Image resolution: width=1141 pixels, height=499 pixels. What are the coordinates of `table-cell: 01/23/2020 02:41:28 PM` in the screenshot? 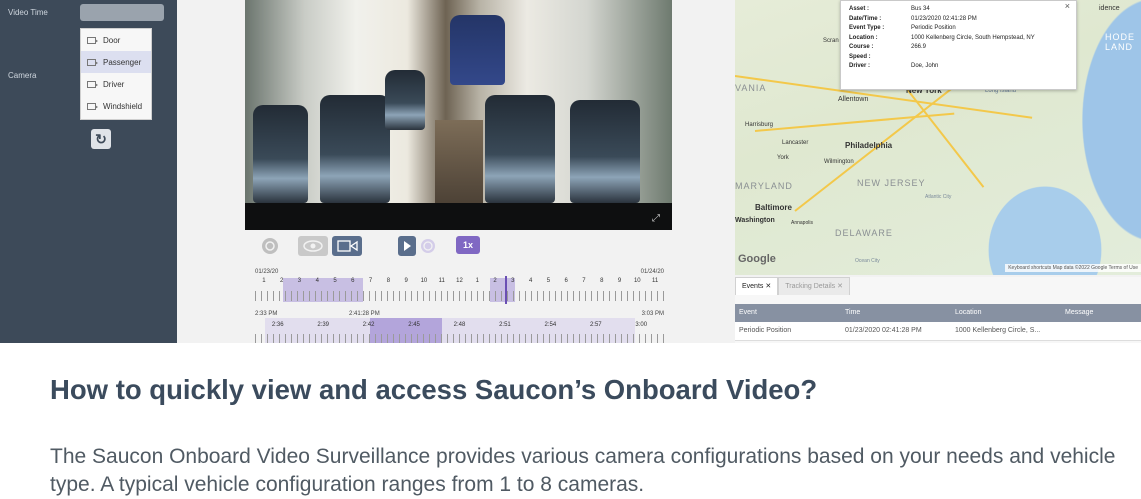 It's located at (883, 330).